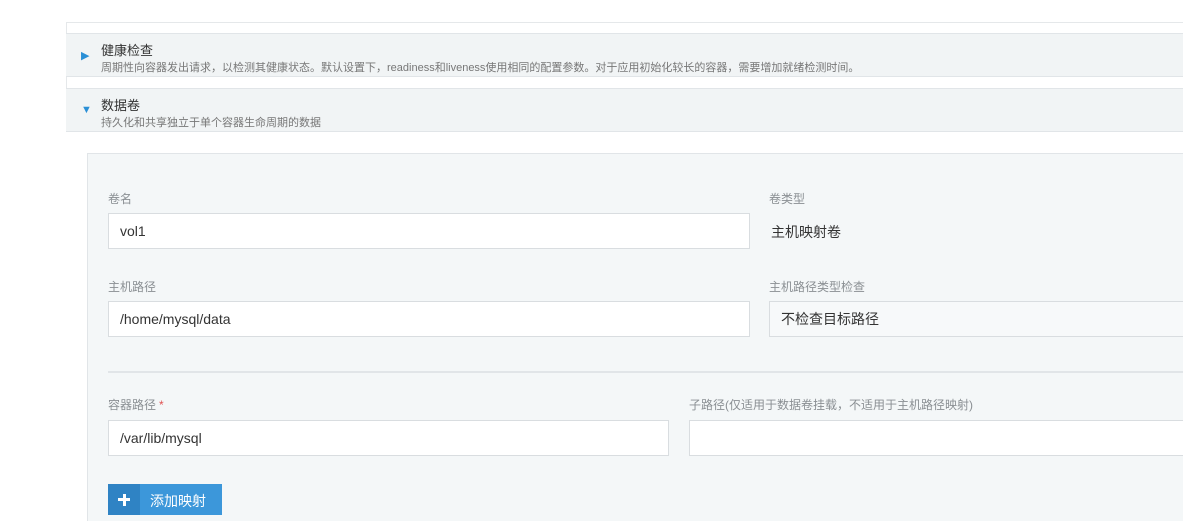 This screenshot has height=521, width=1183. I want to click on host-path-input: /home/mysql/data, so click(429, 319).